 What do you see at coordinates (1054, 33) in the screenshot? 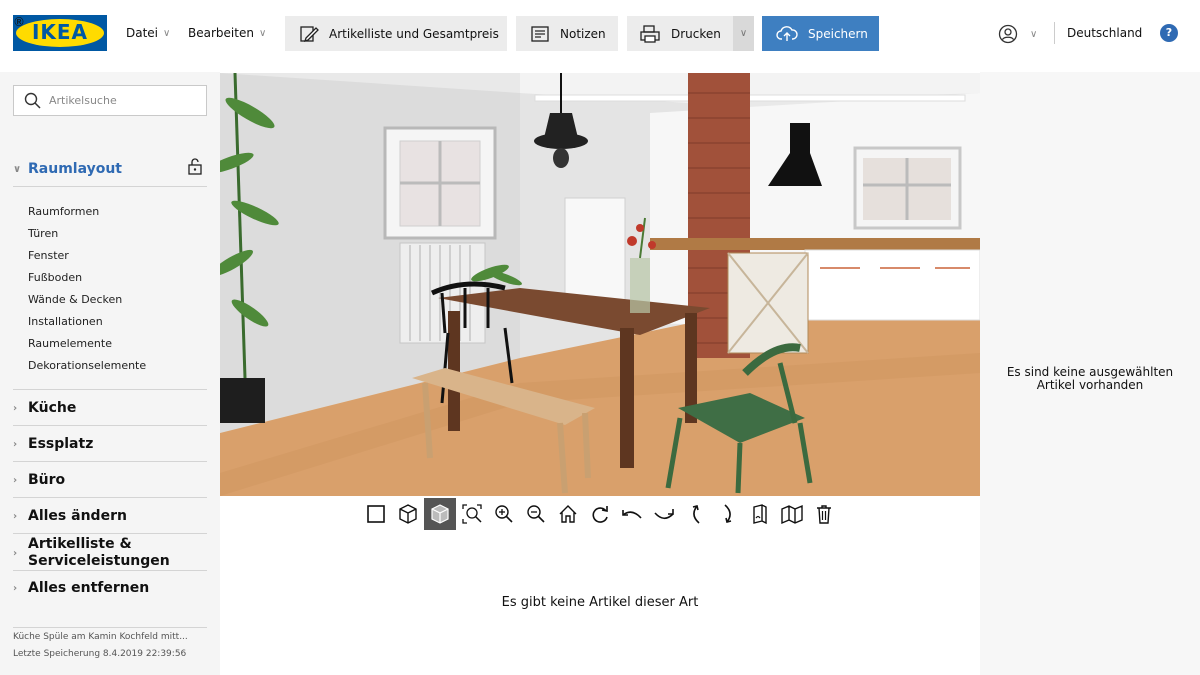
I see `header-divider` at bounding box center [1054, 33].